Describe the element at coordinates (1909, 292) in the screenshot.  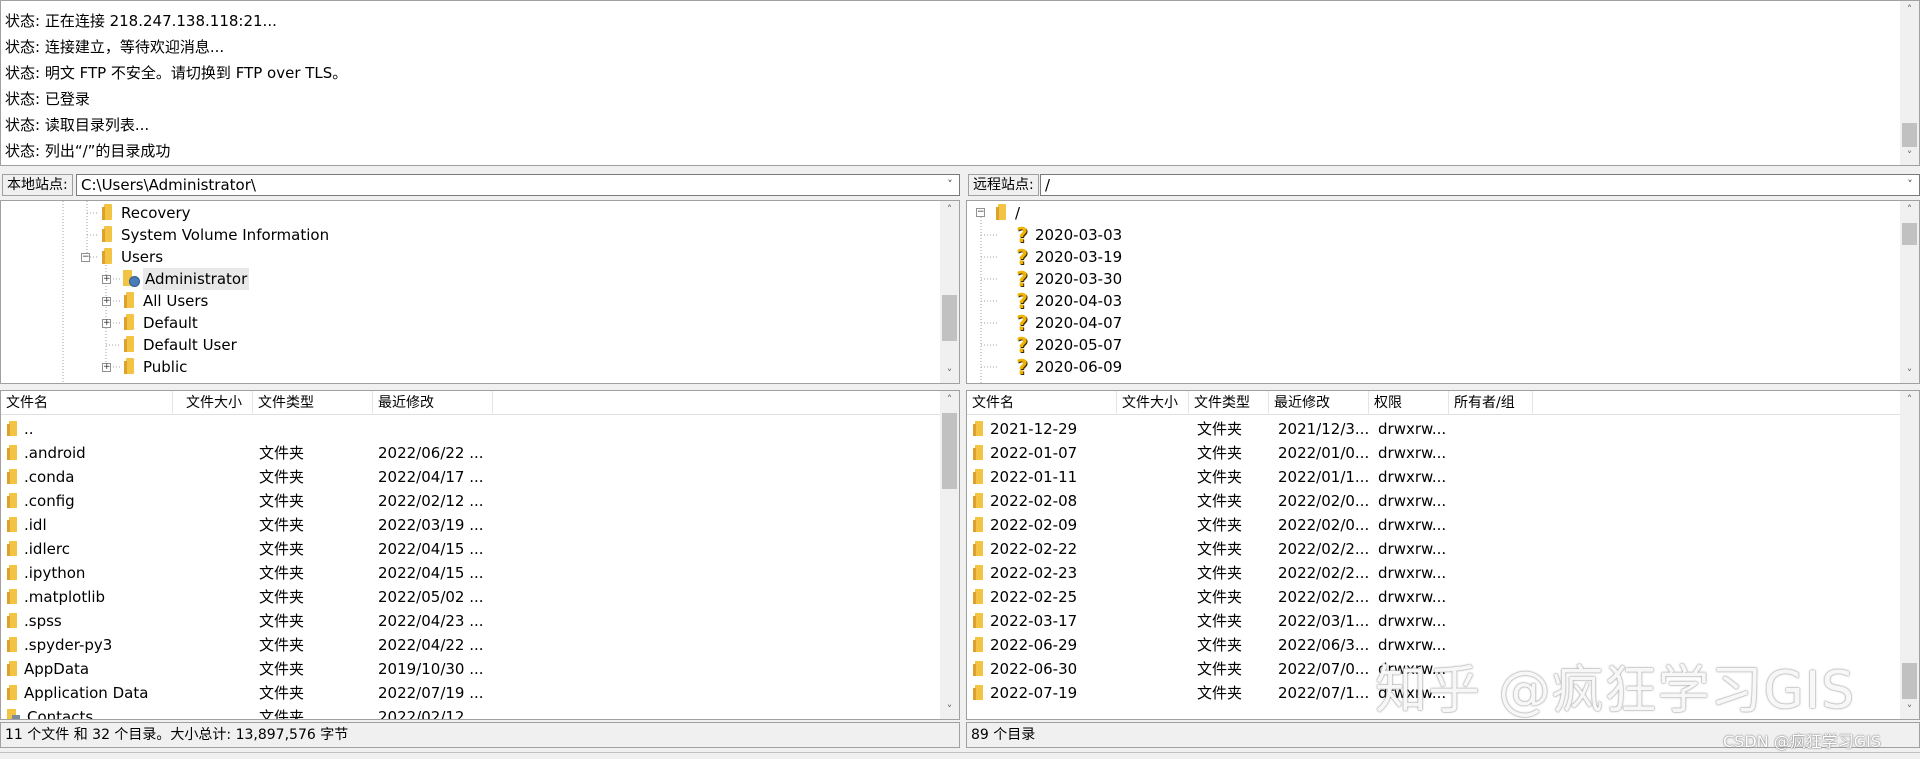
I see `remote-tree-scrollbar: ˄ ˅` at that location.